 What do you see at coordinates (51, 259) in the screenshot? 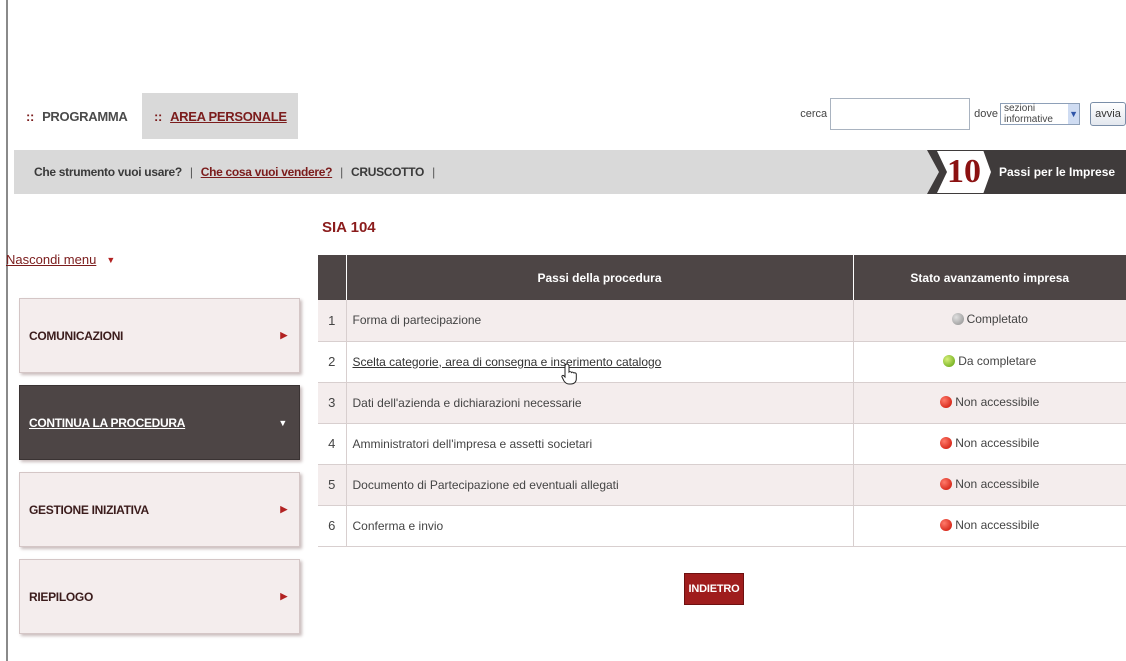
I see `hide-menu-label: Nascondi menu` at bounding box center [51, 259].